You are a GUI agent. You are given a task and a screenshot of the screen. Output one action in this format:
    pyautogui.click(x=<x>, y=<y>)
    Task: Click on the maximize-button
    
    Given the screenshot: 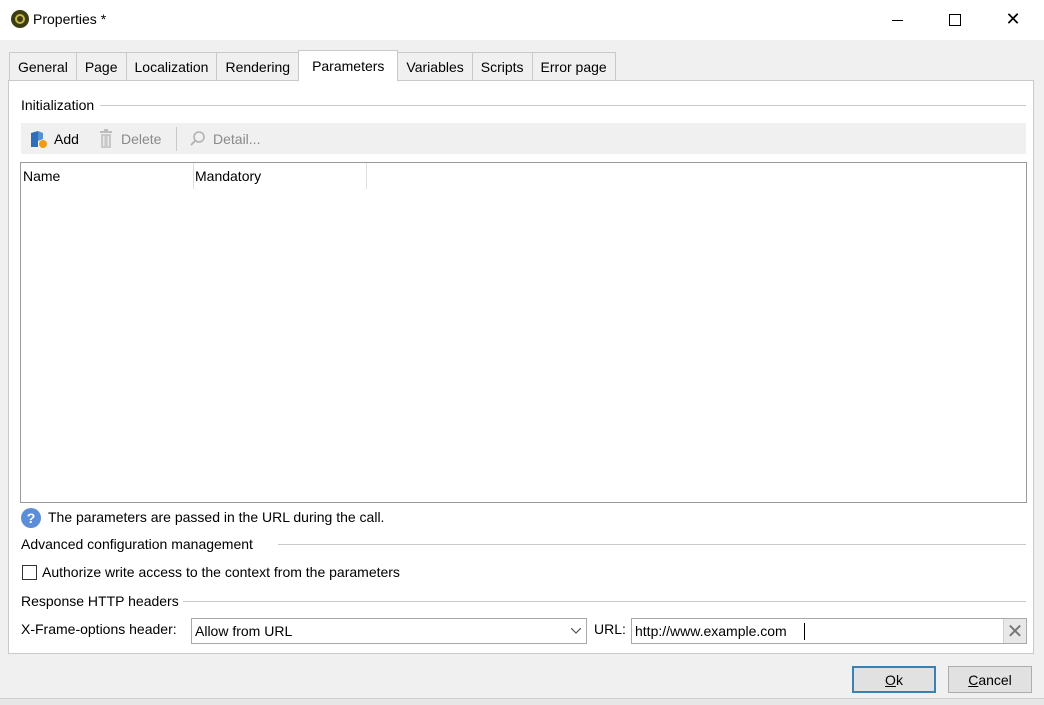 What is the action you would take?
    pyautogui.click(x=955, y=20)
    